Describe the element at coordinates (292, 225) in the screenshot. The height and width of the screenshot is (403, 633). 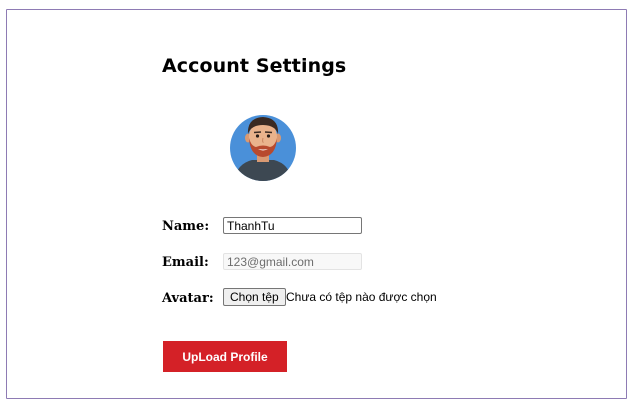
I see `name-field` at that location.